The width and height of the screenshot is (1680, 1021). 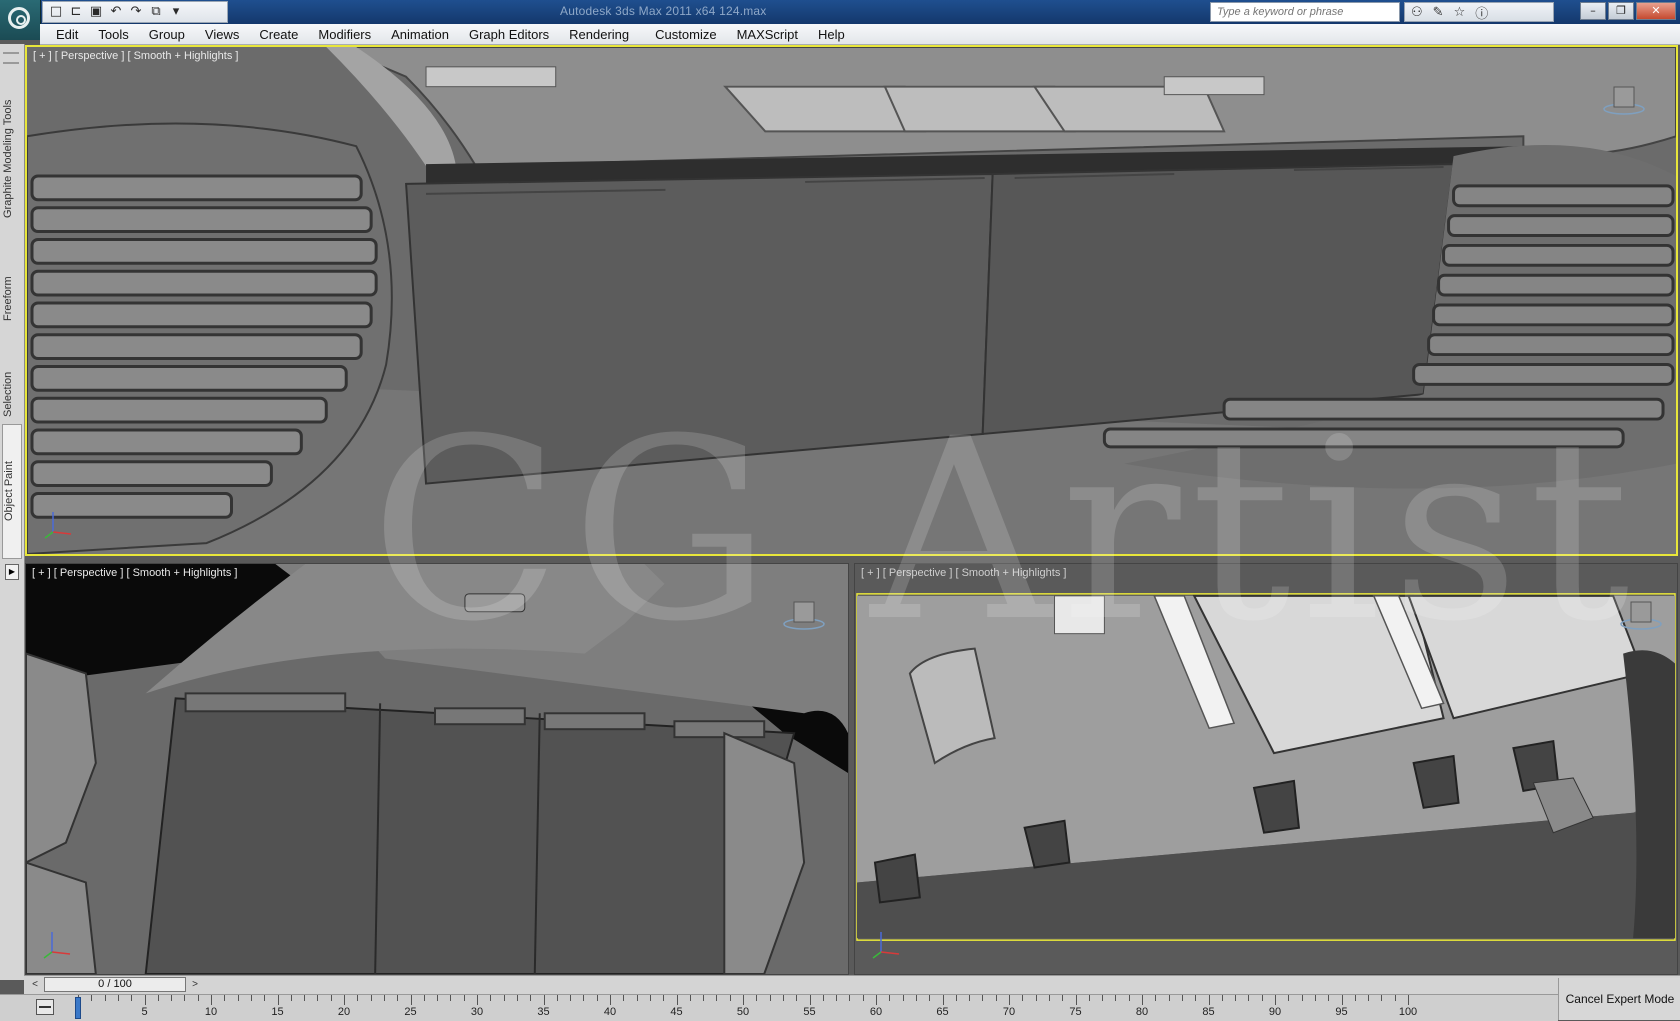 I want to click on menu-customize: Customize, so click(x=682, y=34).